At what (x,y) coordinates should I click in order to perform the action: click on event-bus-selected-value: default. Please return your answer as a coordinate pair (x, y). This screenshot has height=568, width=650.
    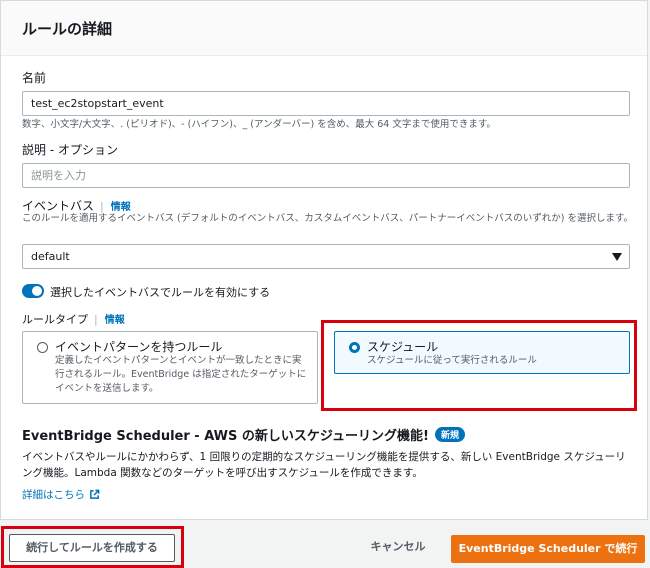
    Looking at the image, I should click on (50, 256).